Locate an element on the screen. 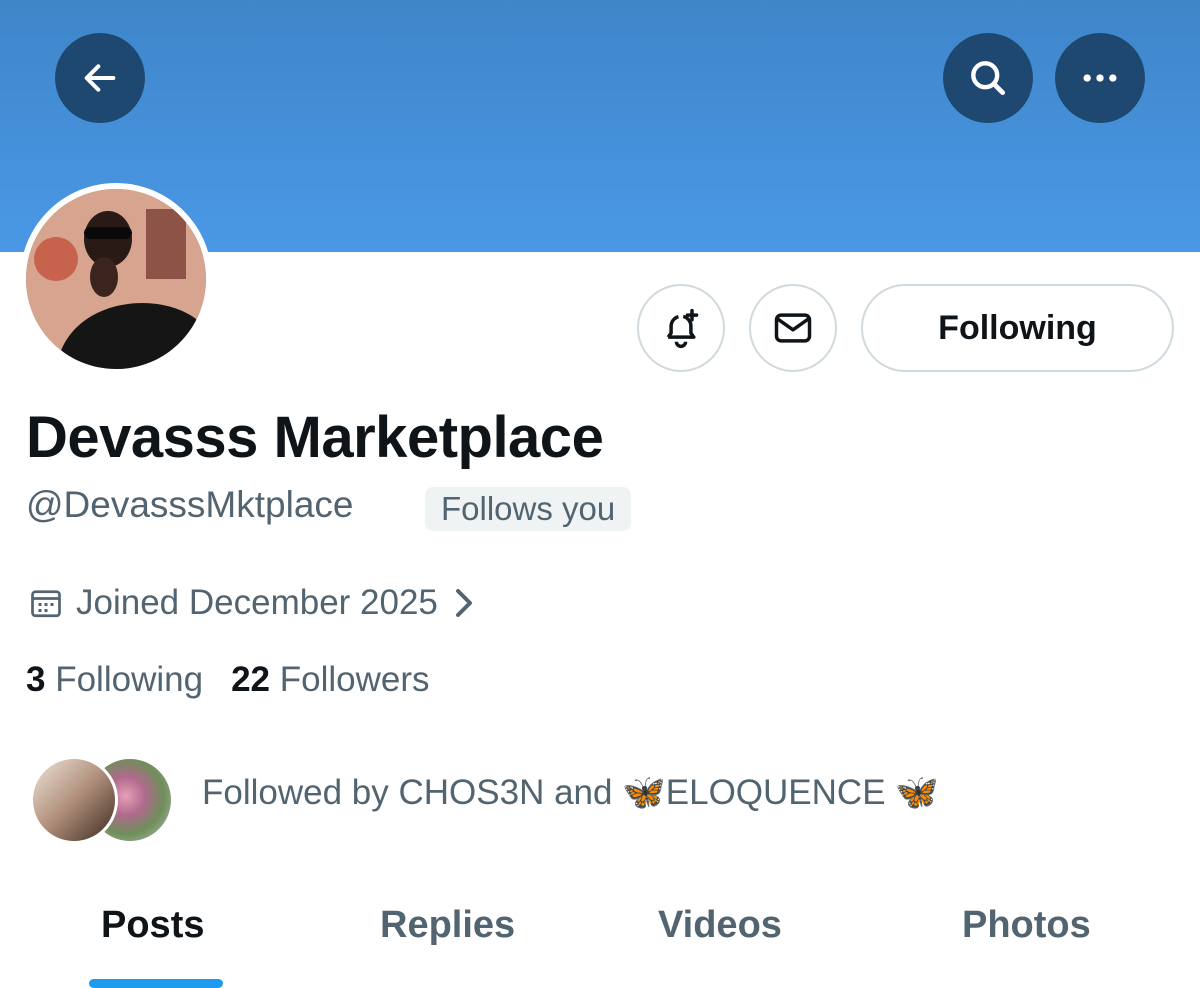 The image size is (1200, 988). mutual-followers-avatars is located at coordinates (105, 801).